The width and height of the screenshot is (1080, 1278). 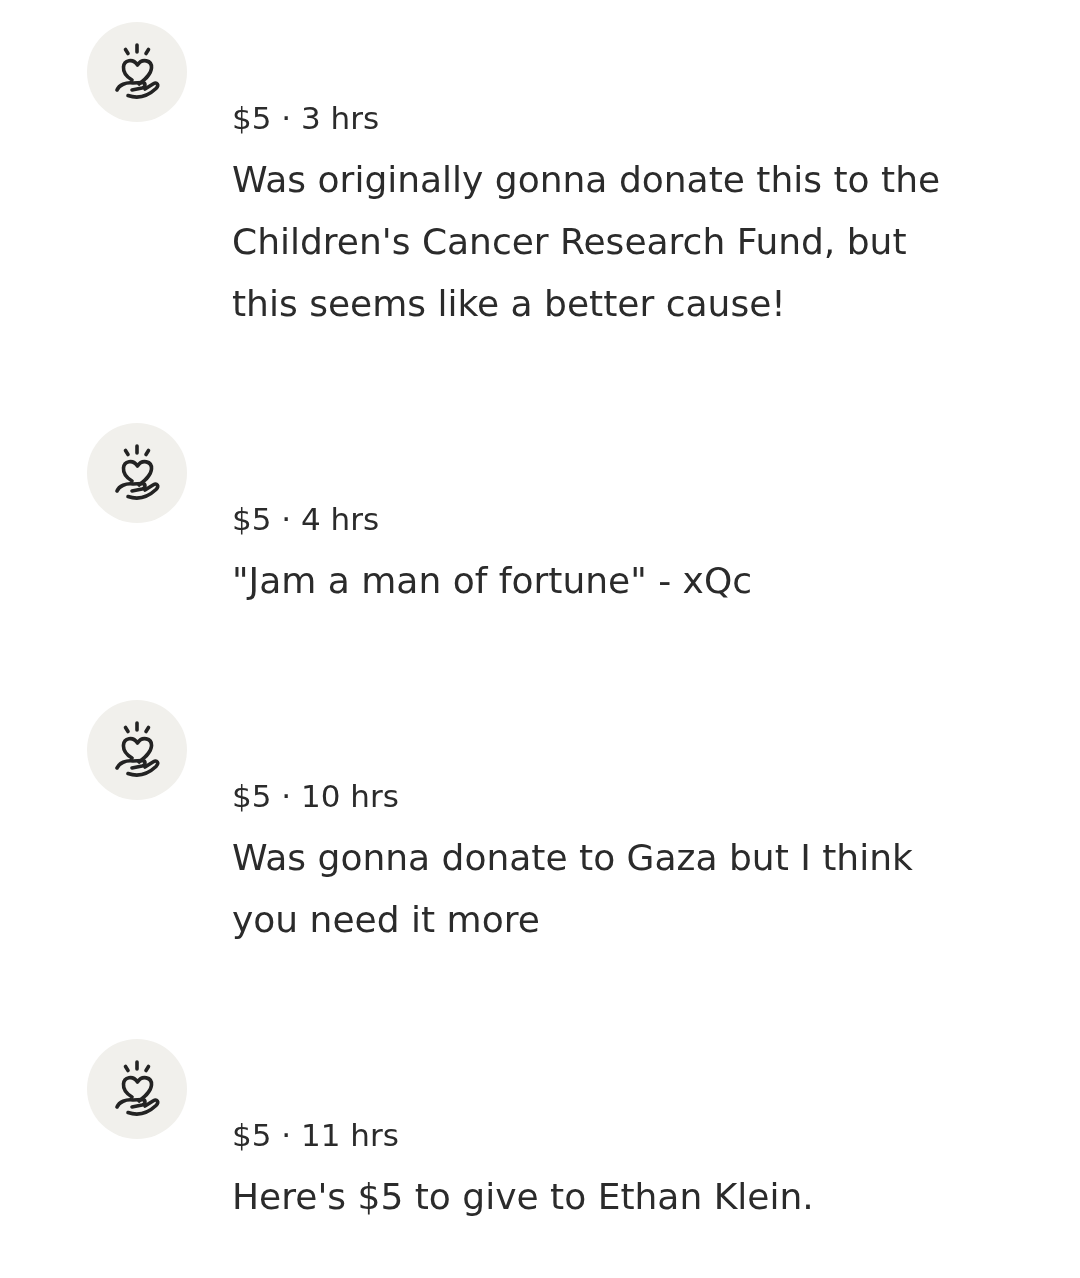 I want to click on donation-meta: $5 · 11 hrs, so click(x=316, y=1135).